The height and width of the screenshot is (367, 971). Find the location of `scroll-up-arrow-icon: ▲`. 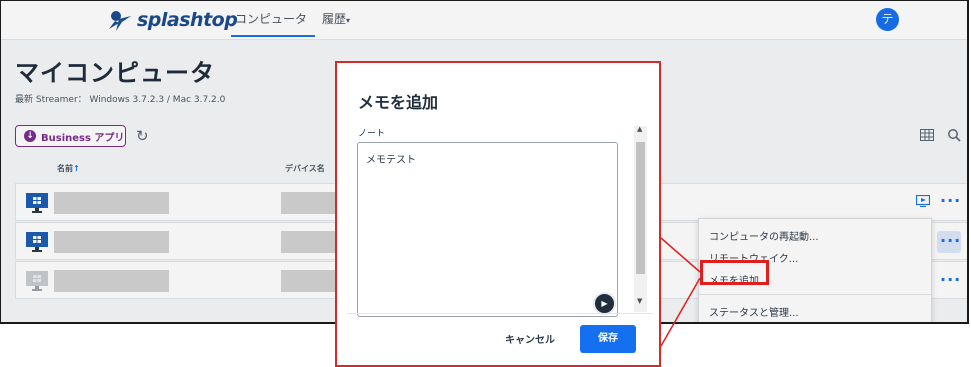

scroll-up-arrow-icon: ▲ is located at coordinates (639, 129).